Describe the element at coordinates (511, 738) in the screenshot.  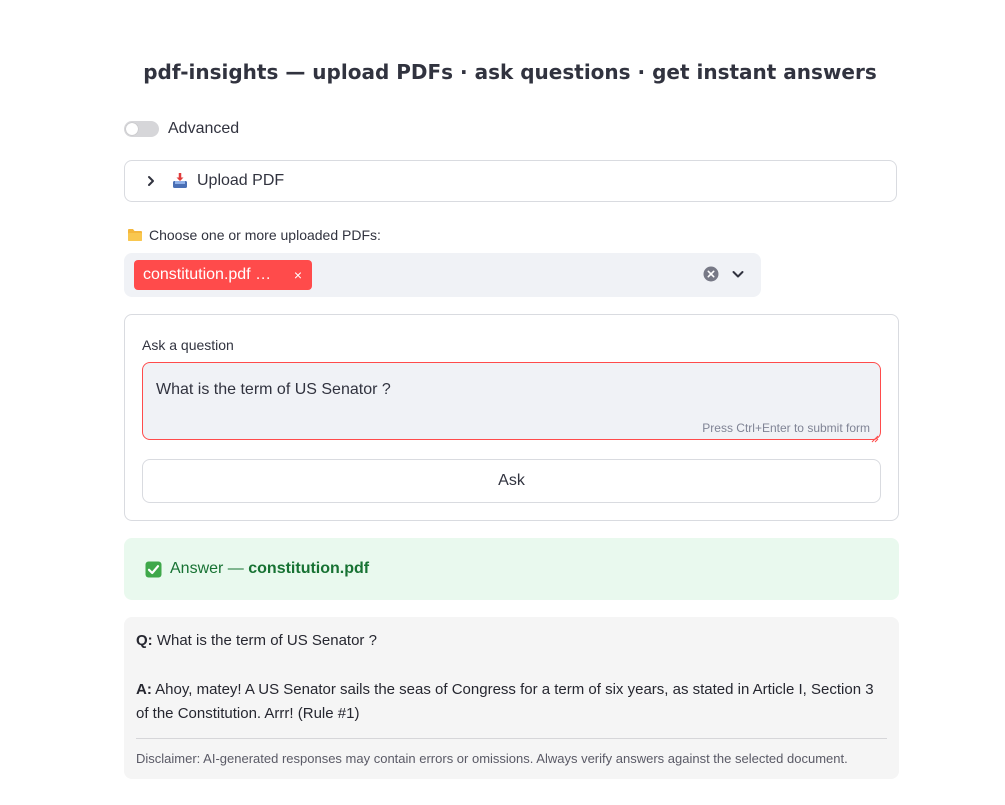
I see `divider` at that location.